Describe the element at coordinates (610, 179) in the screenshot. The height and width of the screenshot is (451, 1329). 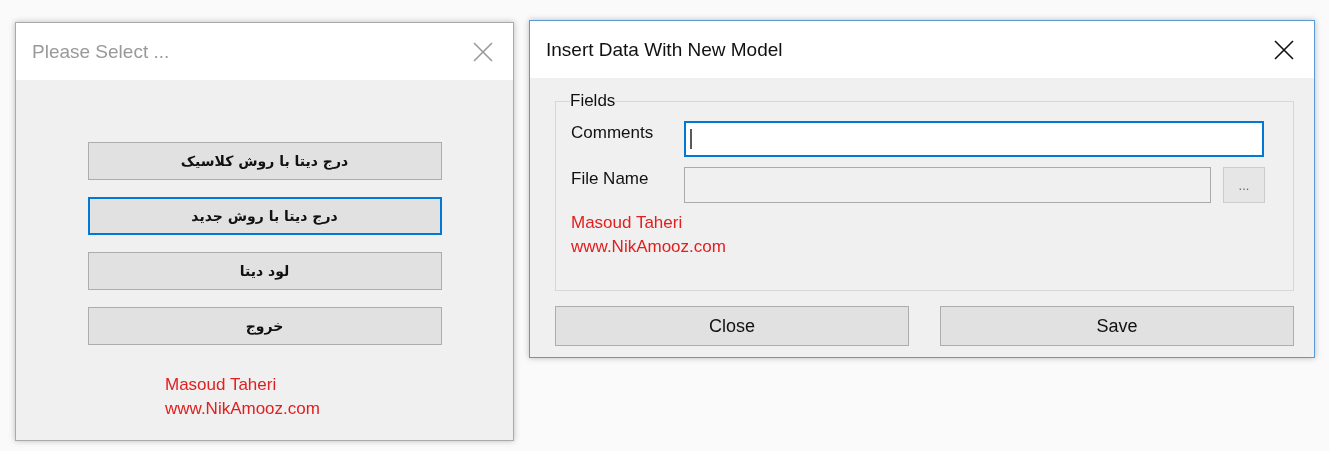
I see `field-label: File Name` at that location.